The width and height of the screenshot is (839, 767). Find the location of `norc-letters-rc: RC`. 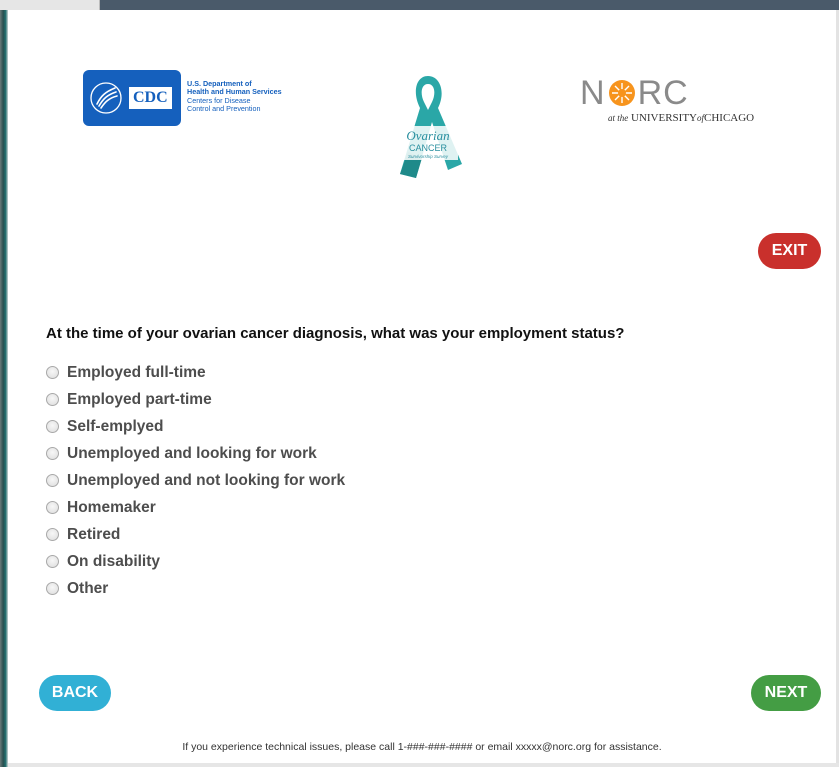

norc-letters-rc: RC is located at coordinates (663, 93).